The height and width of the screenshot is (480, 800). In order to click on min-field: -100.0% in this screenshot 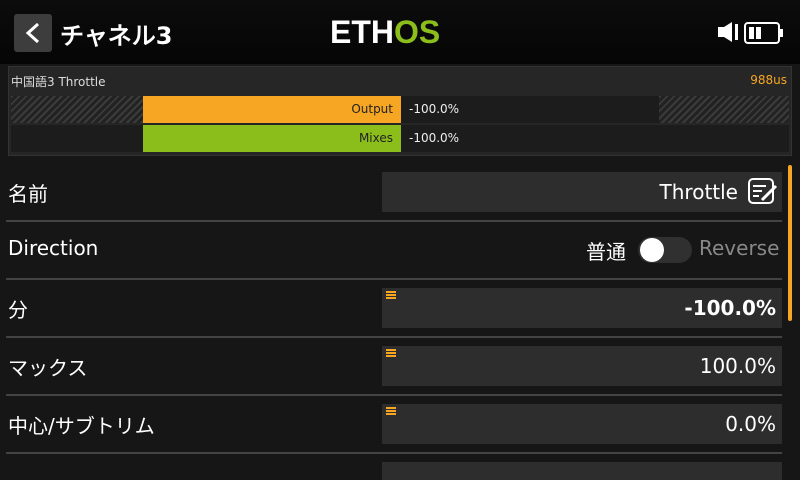, I will do `click(582, 308)`.